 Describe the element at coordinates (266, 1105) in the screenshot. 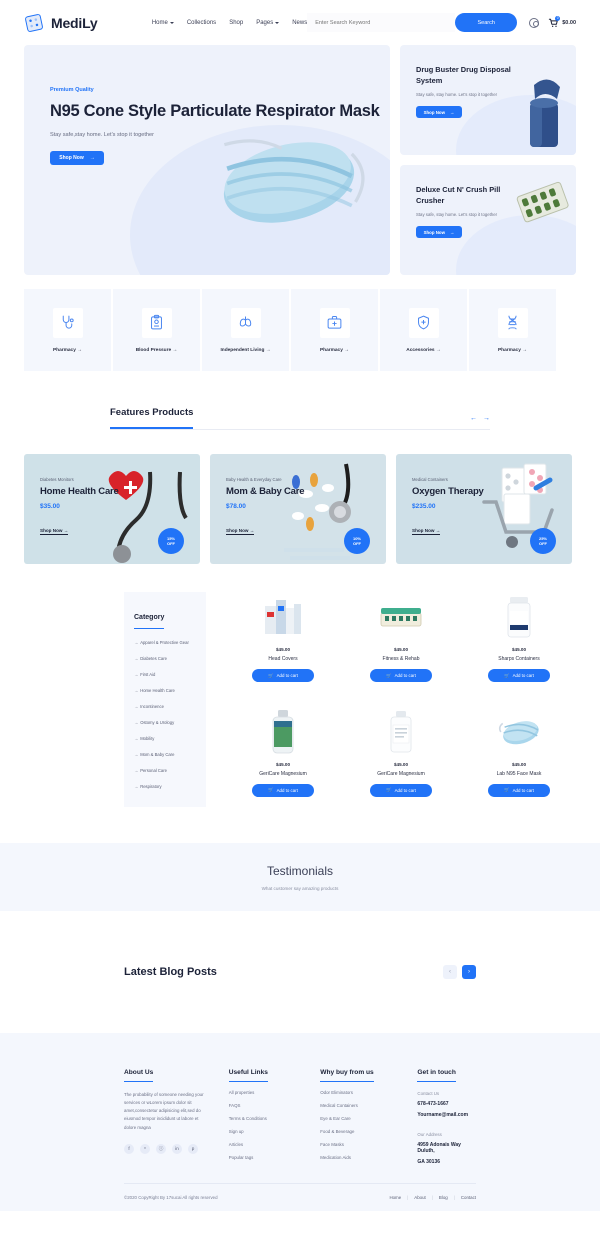

I see `footer-link: FAQS` at that location.